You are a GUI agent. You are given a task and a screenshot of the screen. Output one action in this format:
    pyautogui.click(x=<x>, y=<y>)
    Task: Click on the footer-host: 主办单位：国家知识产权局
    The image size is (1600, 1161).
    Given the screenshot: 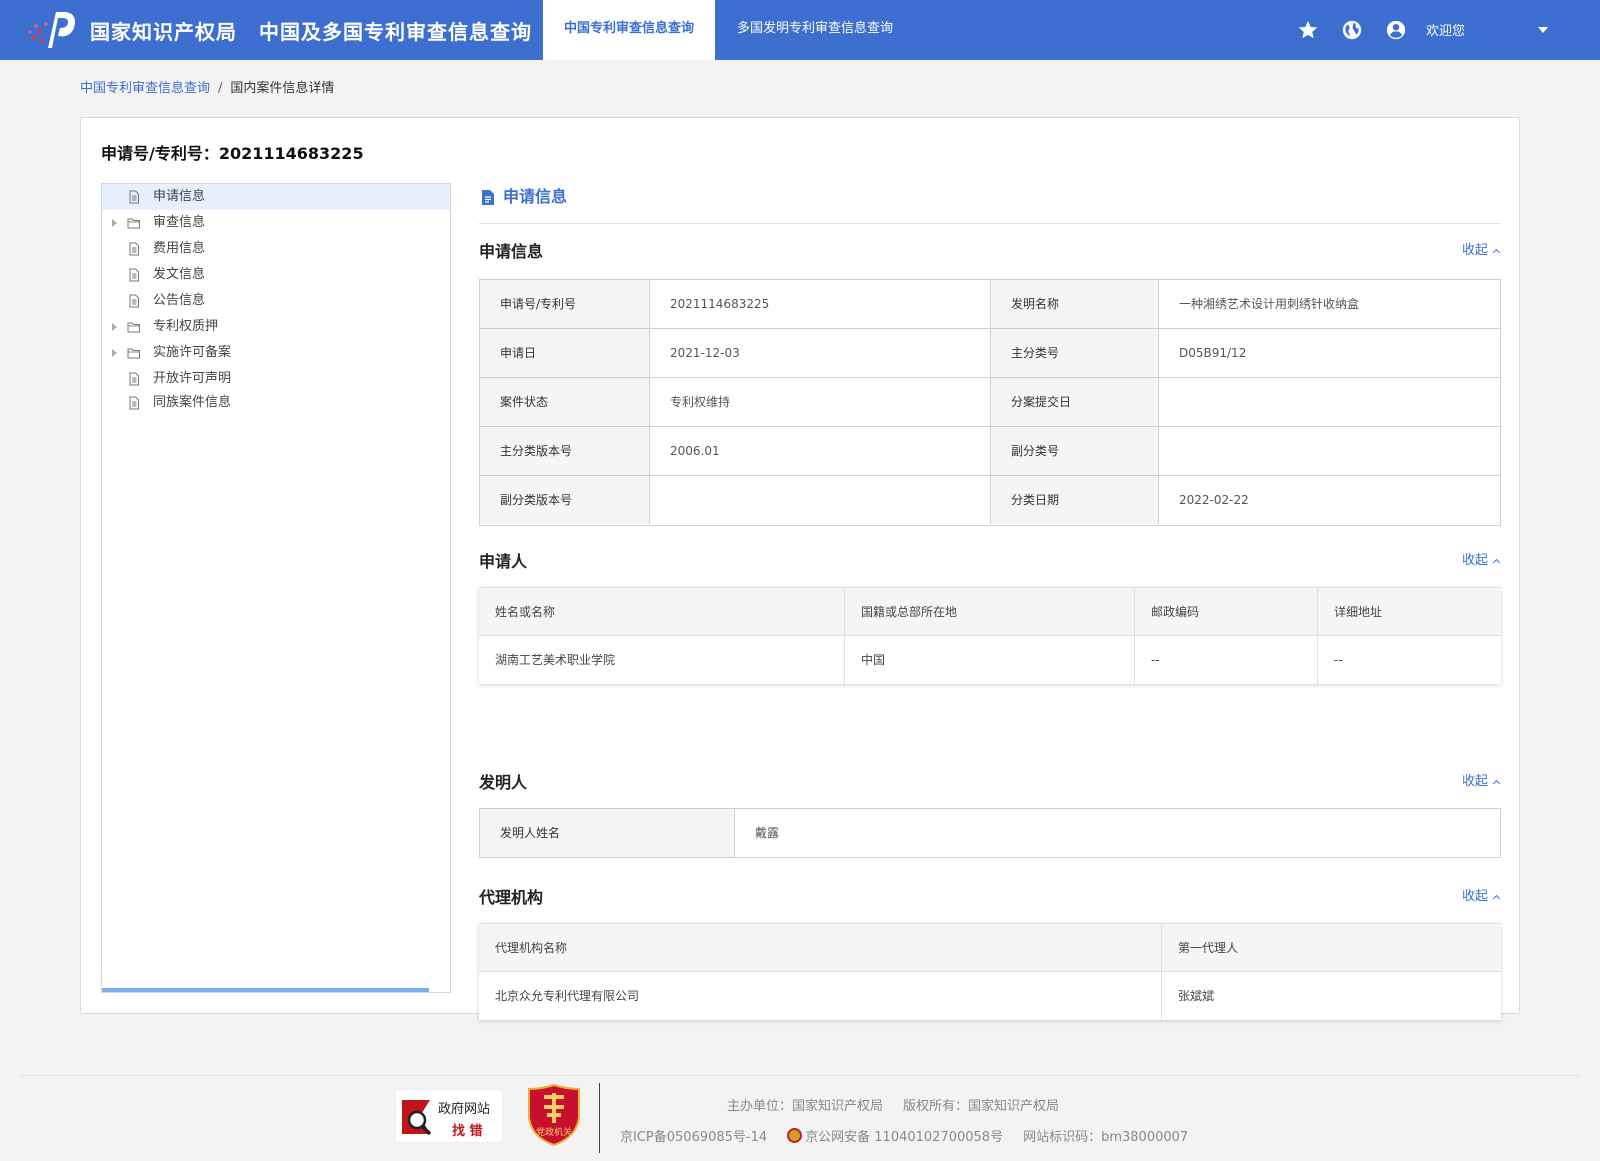 What is the action you would take?
    pyautogui.click(x=805, y=1106)
    